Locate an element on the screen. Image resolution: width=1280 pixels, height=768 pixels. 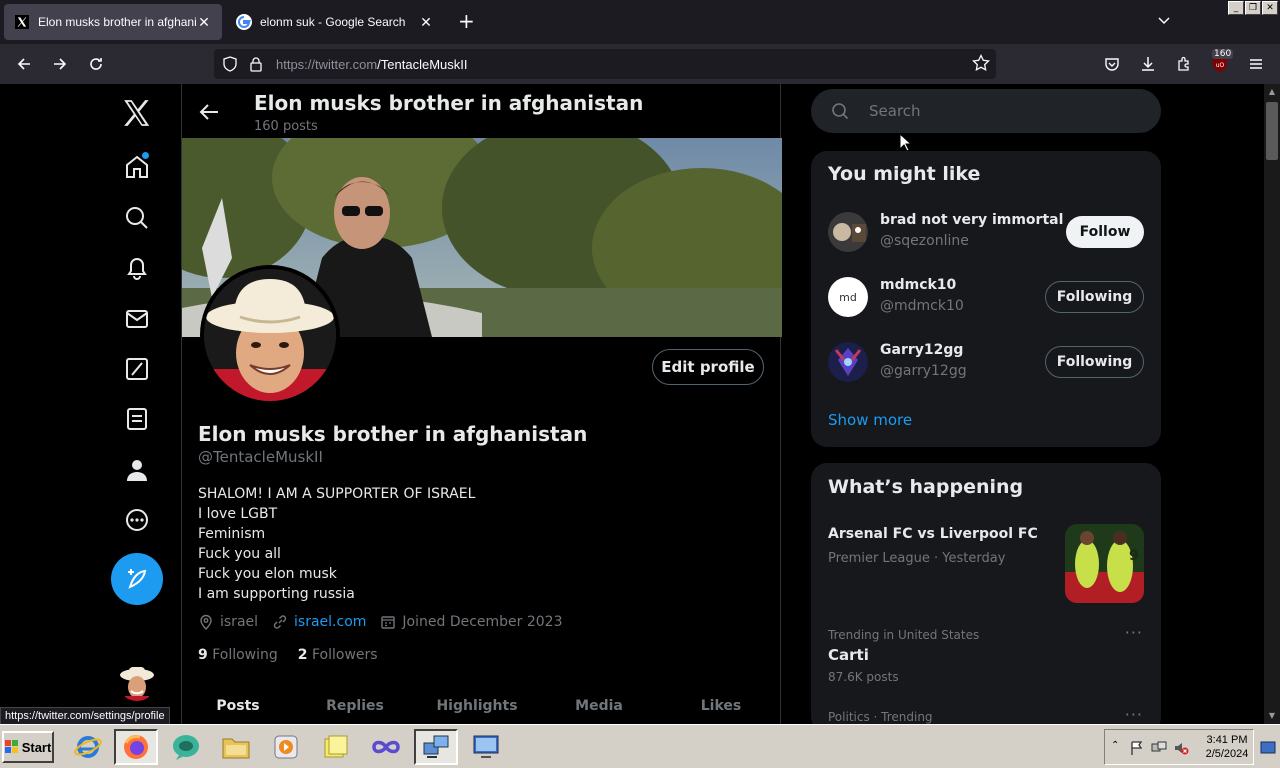
home-icon is located at coordinates (137, 167).